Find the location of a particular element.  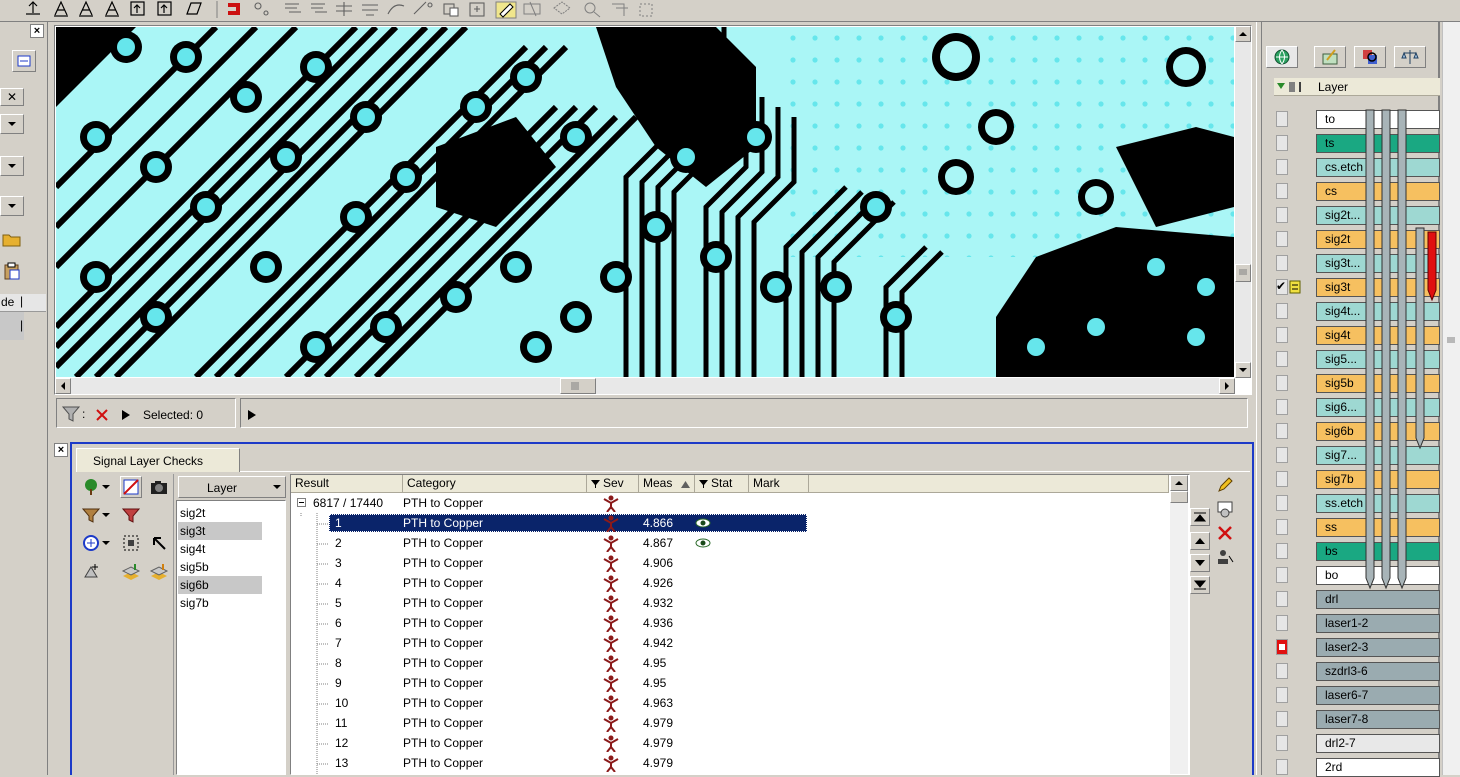

results-scroll-thumb is located at coordinates (1179, 497).